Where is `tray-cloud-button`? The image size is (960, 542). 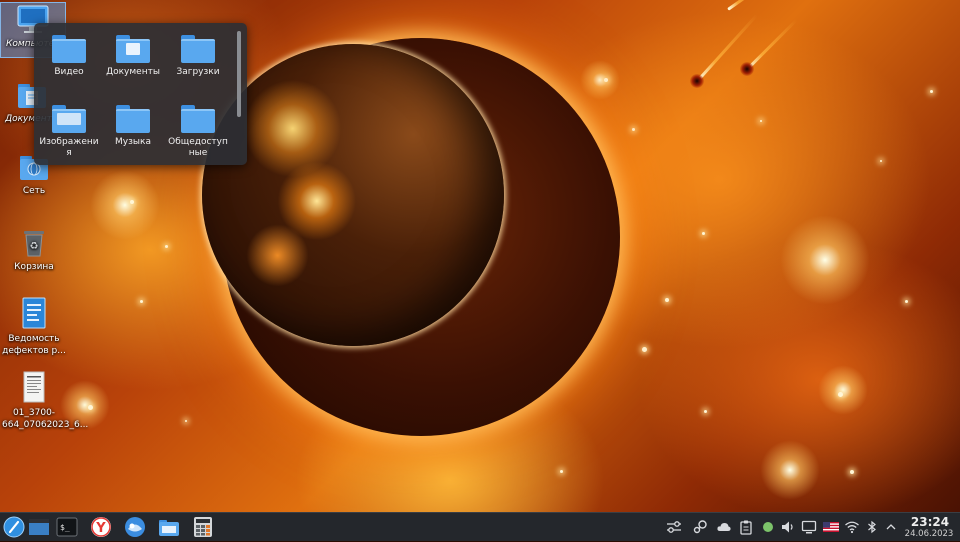 tray-cloud-button is located at coordinates (724, 527).